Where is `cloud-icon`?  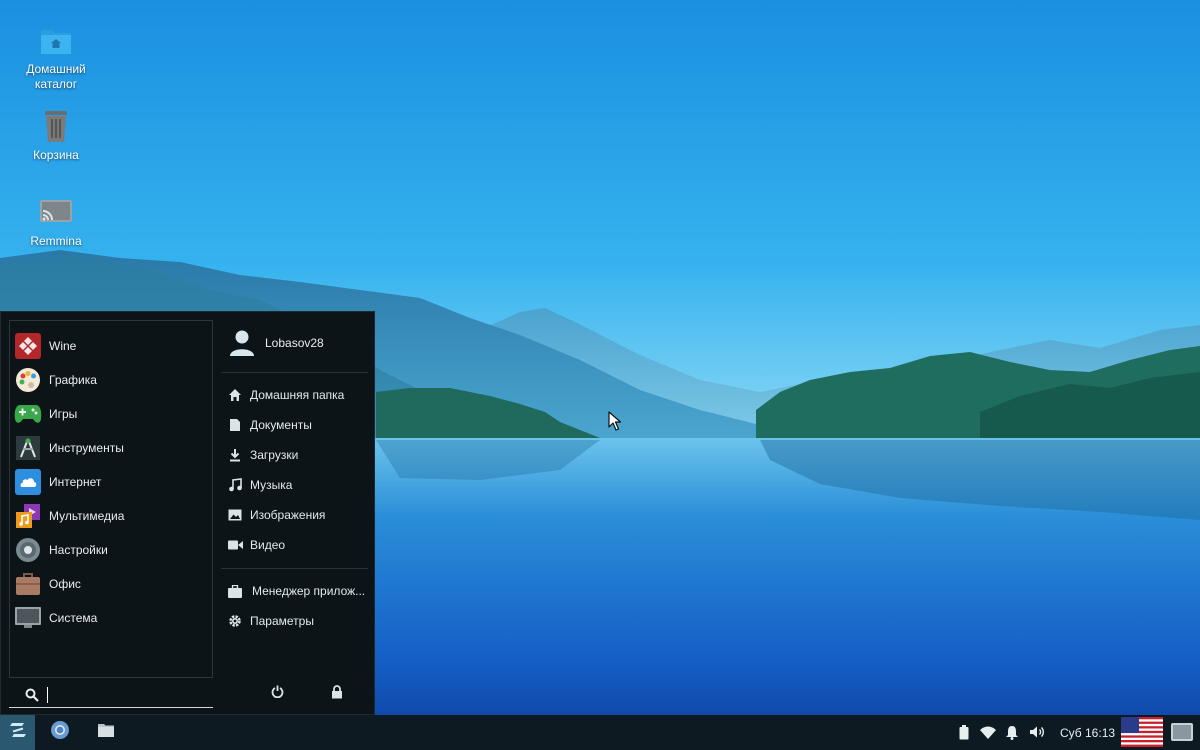 cloud-icon is located at coordinates (28, 482).